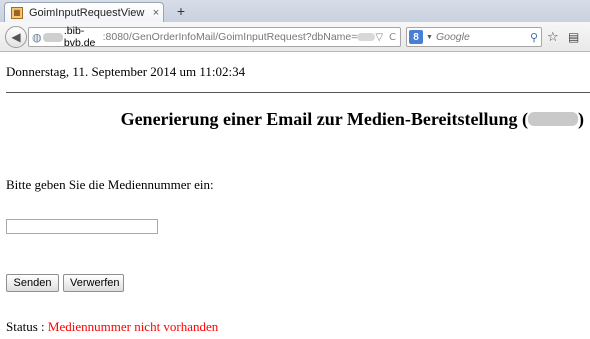 This screenshot has height=339, width=590. Describe the element at coordinates (32, 283) in the screenshot. I see `send-button: Senden` at that location.